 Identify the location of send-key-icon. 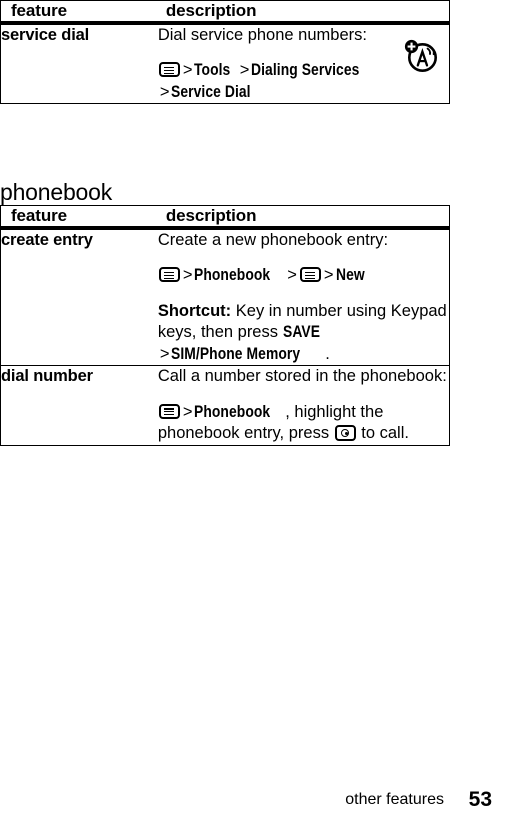
(345, 433).